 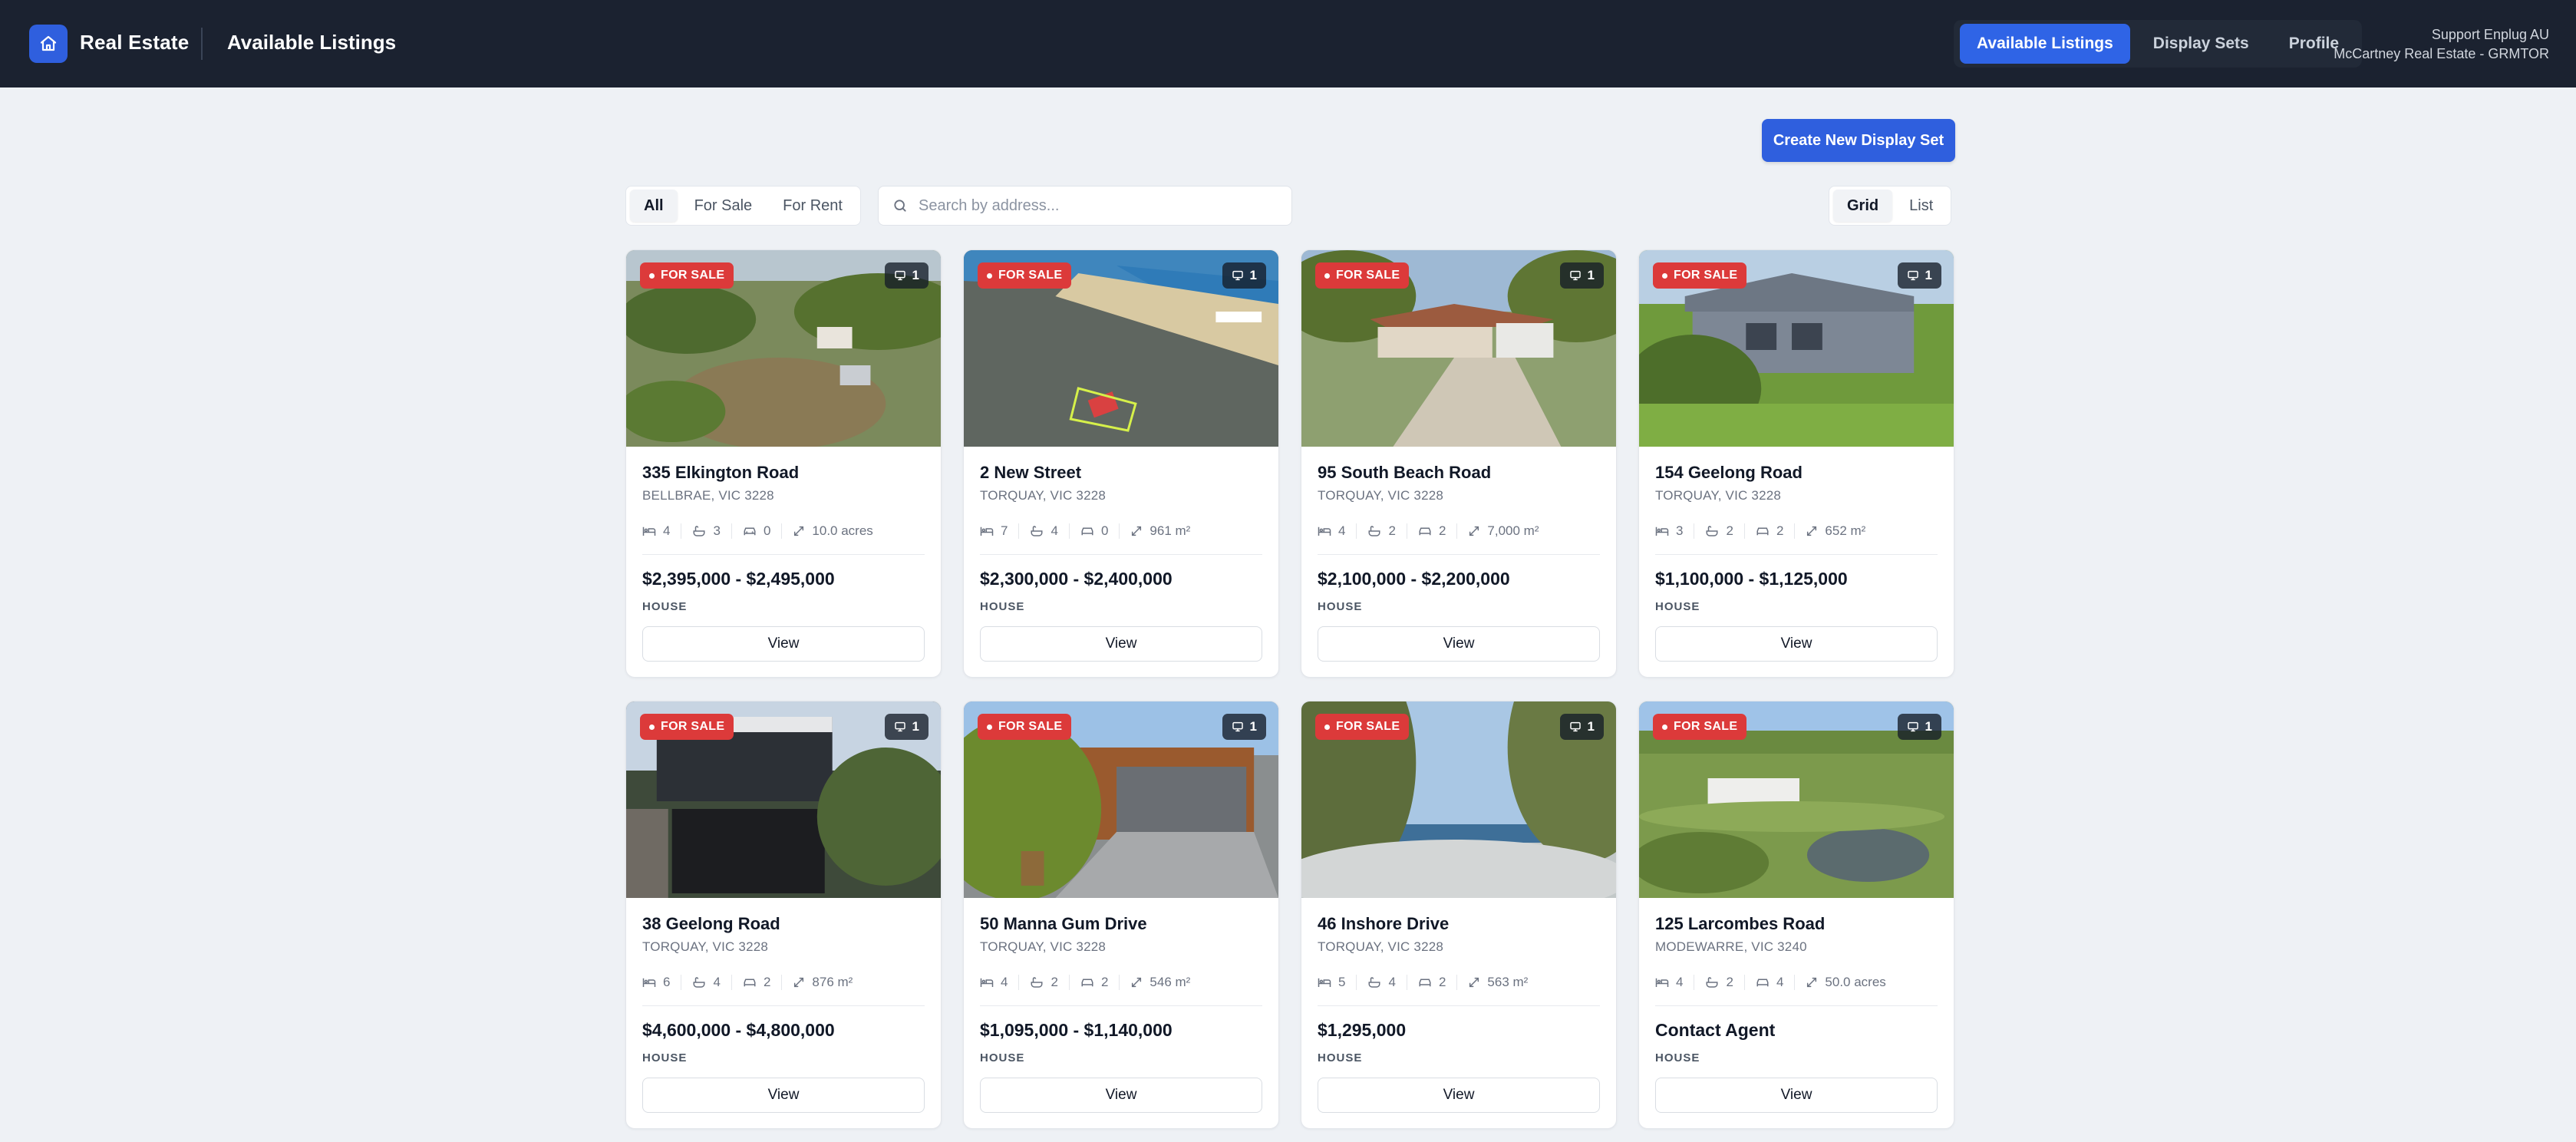 What do you see at coordinates (2045, 44) in the screenshot?
I see `nav-available-listings: Available Listings` at bounding box center [2045, 44].